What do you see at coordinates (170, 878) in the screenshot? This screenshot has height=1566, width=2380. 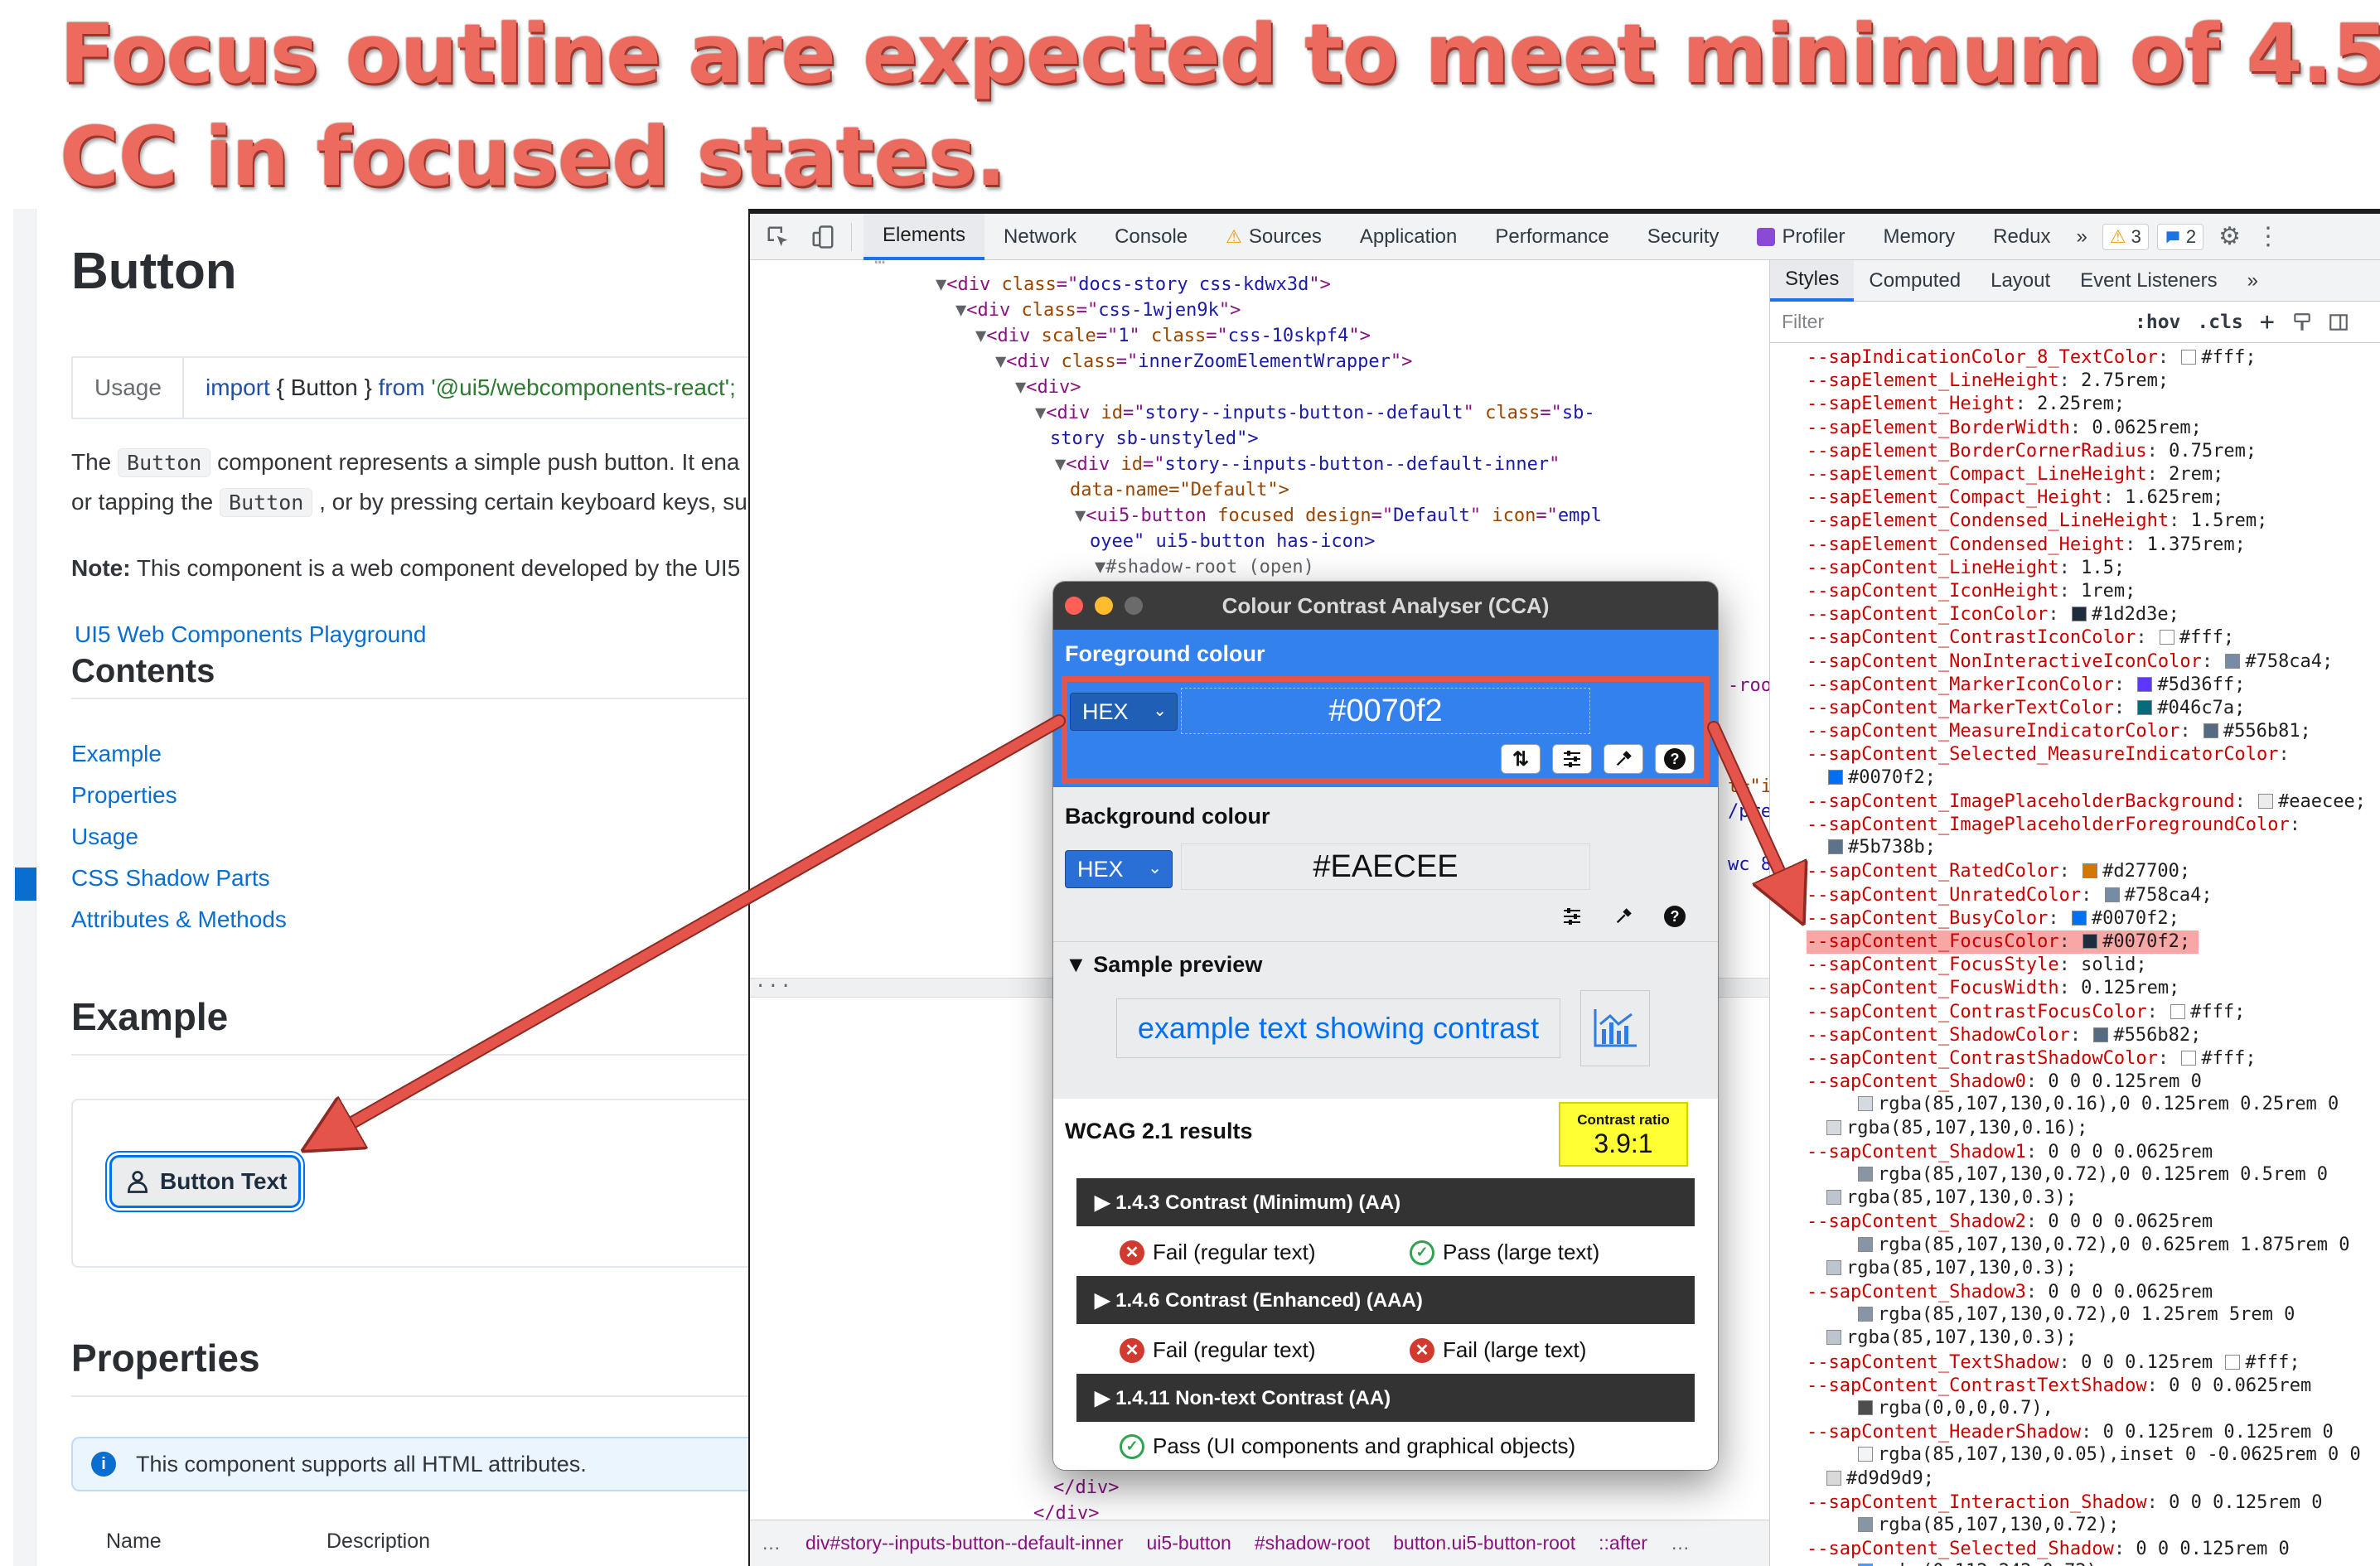 I see `contents-link-css-shadow-parts: CSS Shadow Parts` at bounding box center [170, 878].